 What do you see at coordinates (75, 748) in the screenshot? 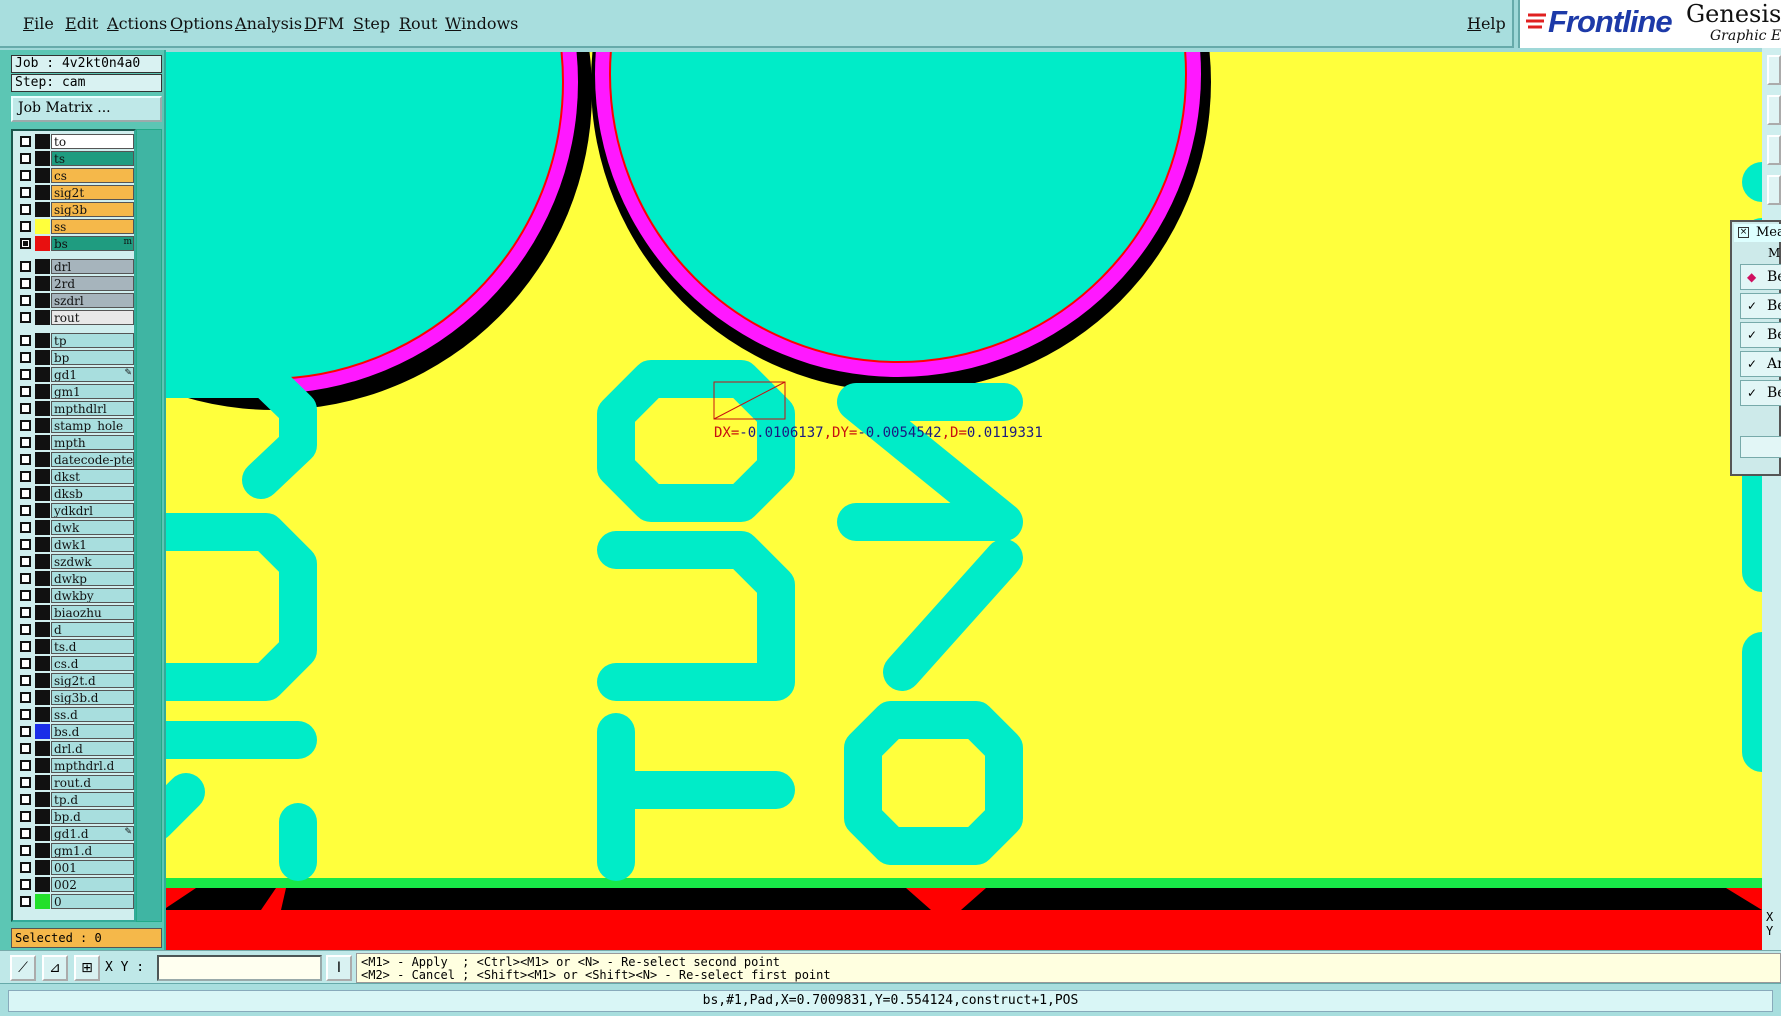
I see `layer-row: drl.d` at bounding box center [75, 748].